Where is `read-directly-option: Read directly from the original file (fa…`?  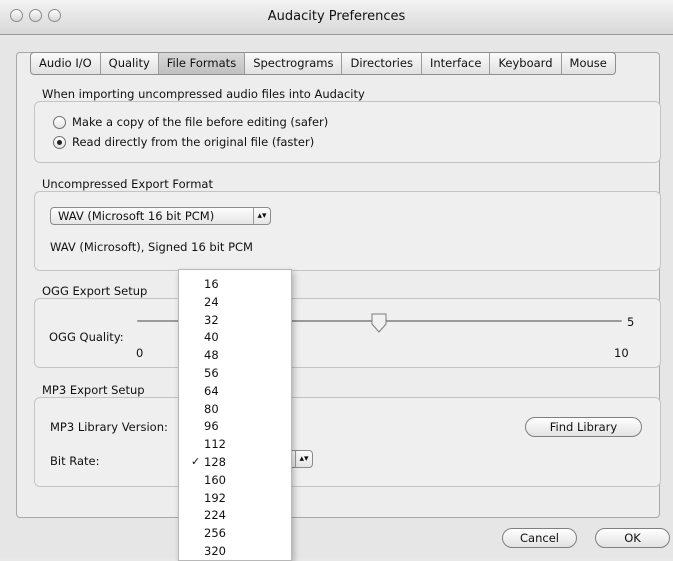
read-directly-option: Read directly from the original file (fa… is located at coordinates (183, 142).